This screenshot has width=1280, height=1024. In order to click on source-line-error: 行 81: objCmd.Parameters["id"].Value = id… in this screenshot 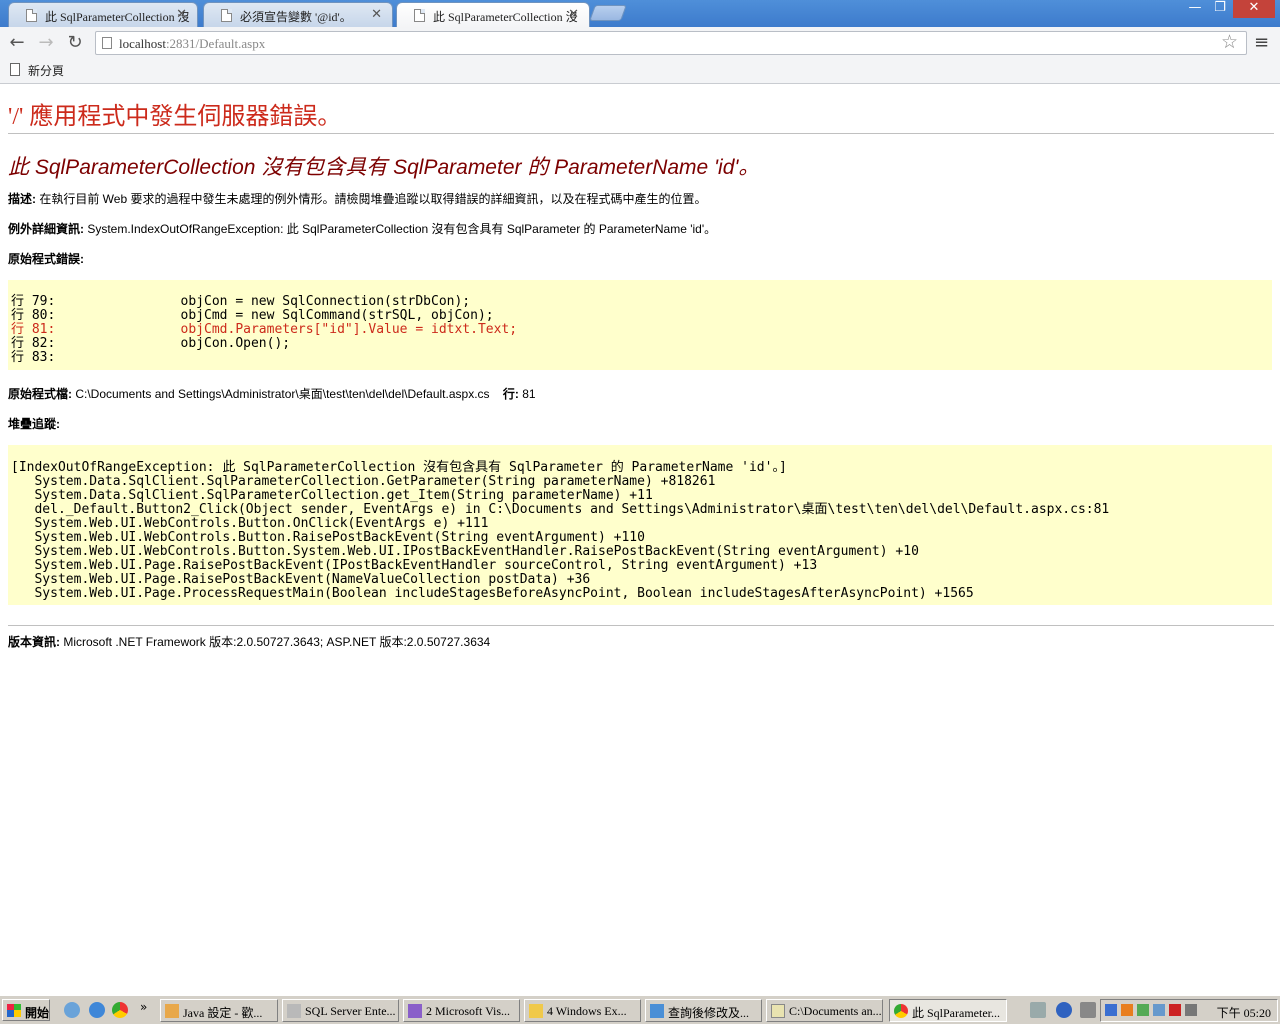, I will do `click(264, 329)`.